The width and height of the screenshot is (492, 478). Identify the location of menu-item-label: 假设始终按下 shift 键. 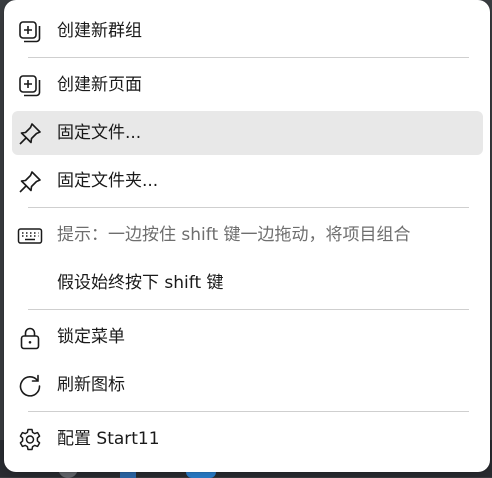
(140, 283).